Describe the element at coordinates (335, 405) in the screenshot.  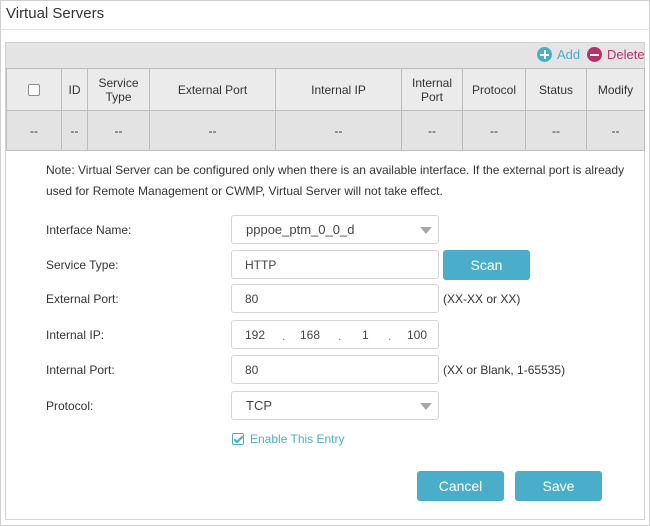
I see `protocol-select: TCP` at that location.